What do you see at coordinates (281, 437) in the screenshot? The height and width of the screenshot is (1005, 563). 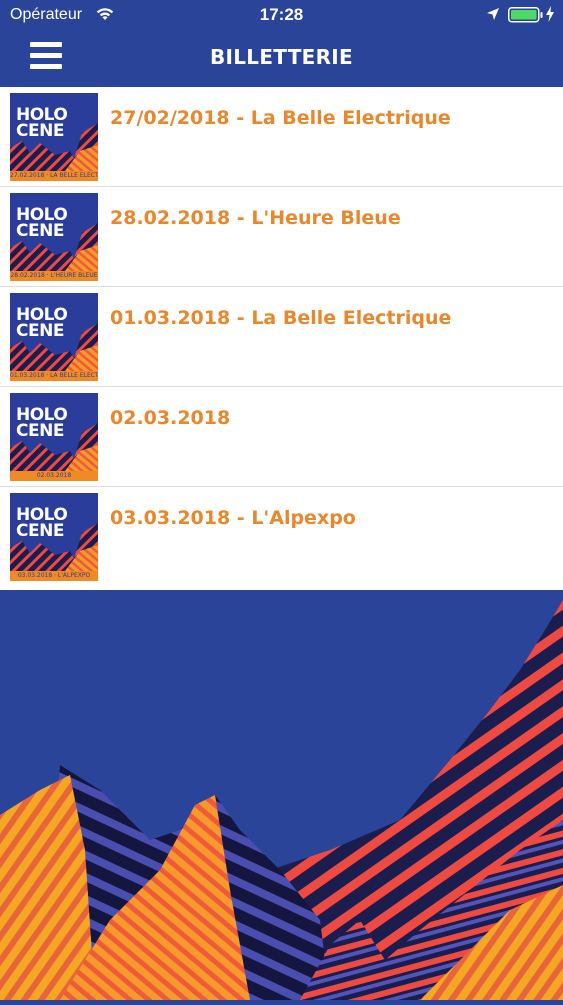 I see `event-row: HOLO CENE 02.03.2018 02.03.2018` at bounding box center [281, 437].